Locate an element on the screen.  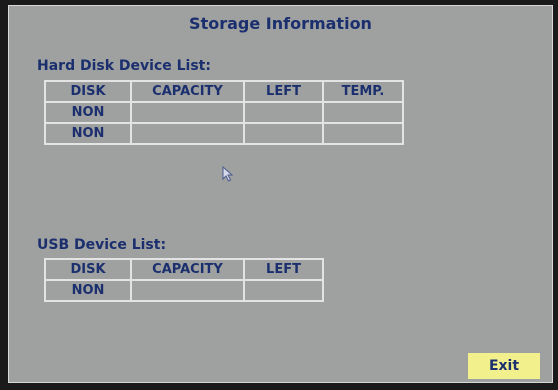
table-header-row: DISK CAPACITY LEFT TEMP. is located at coordinates (224, 91).